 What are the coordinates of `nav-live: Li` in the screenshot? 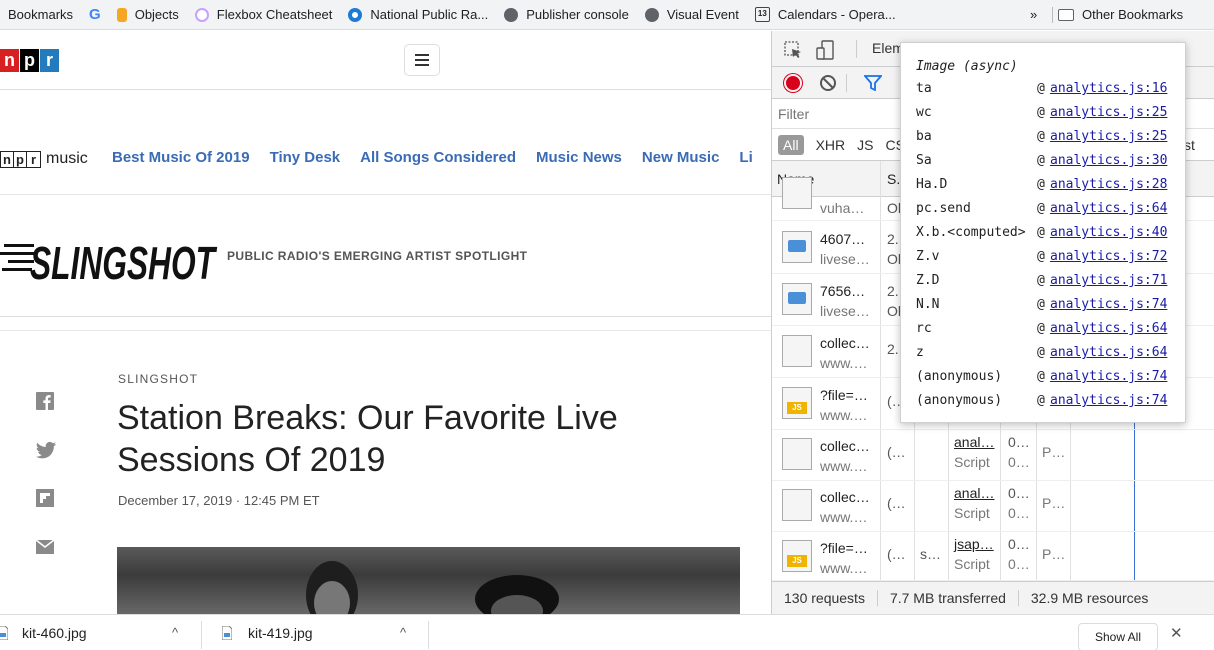 It's located at (745, 157).